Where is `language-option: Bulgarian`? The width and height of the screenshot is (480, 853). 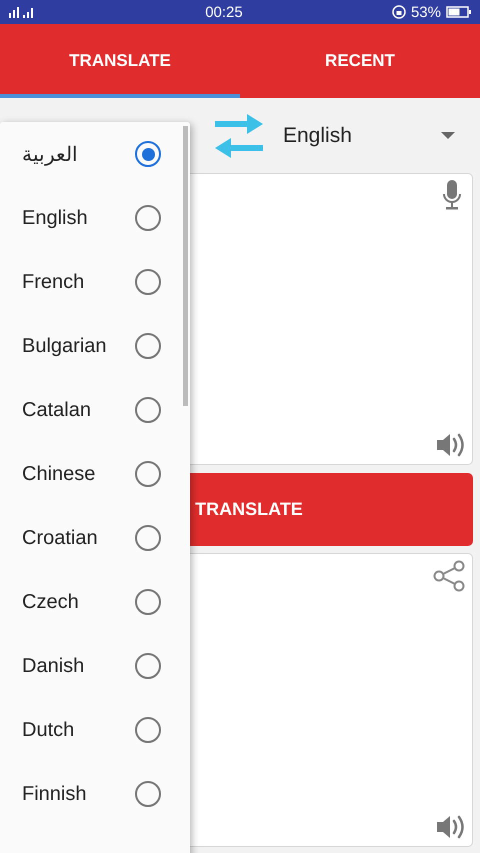
language-option: Bulgarian is located at coordinates (95, 346).